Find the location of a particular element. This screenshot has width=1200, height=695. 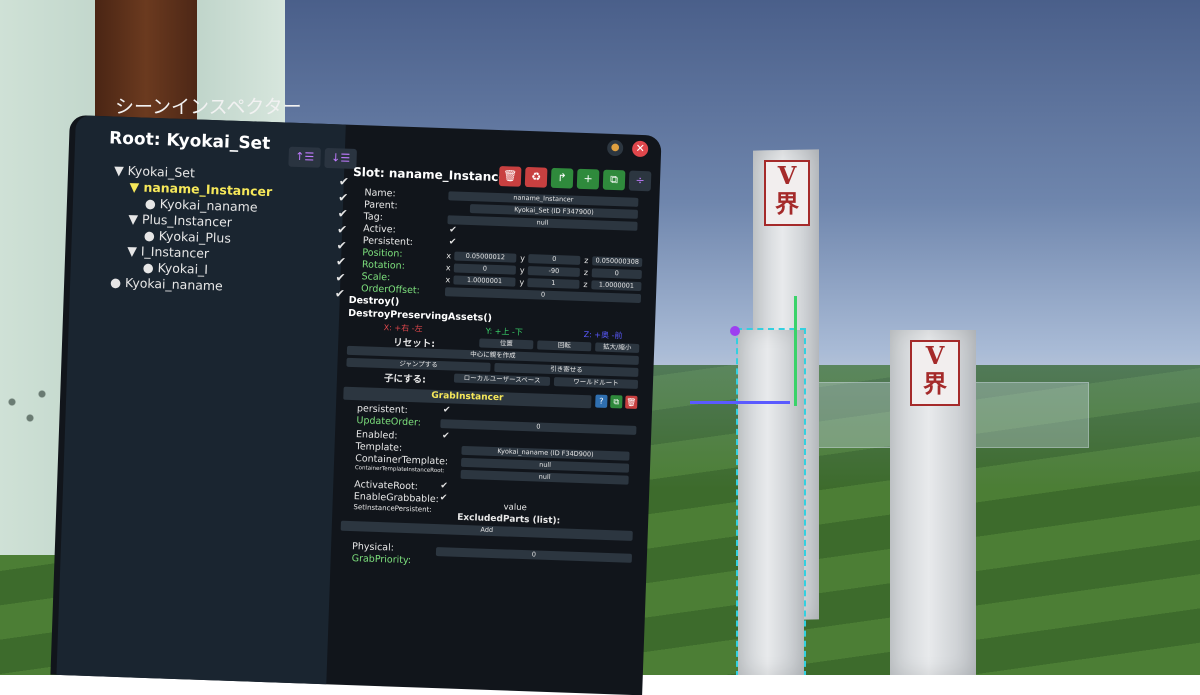

reparent-up-icon: ↱ is located at coordinates (562, 178).